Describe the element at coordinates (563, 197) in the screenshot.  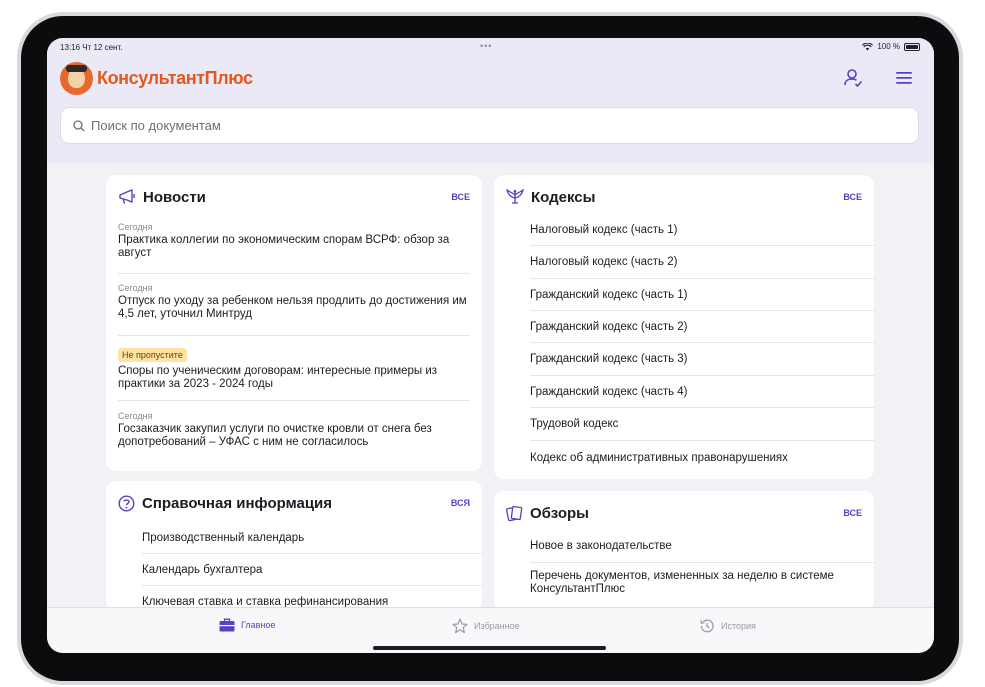
I see `codes-title: Кодексы` at that location.